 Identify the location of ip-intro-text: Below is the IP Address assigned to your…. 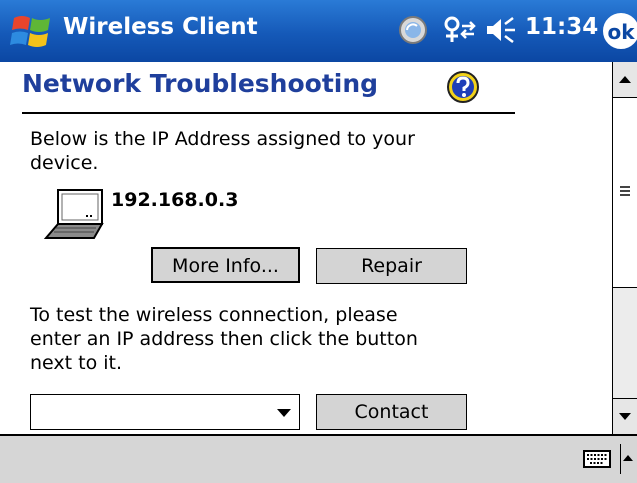
(222, 151).